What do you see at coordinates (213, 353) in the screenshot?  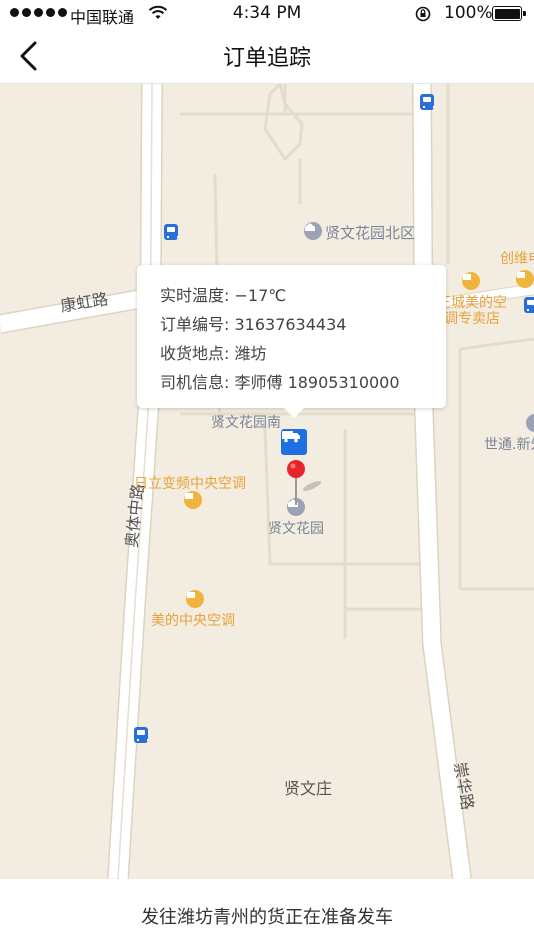 I see `delivery-place-row: 收货地点: 潍坊` at bounding box center [213, 353].